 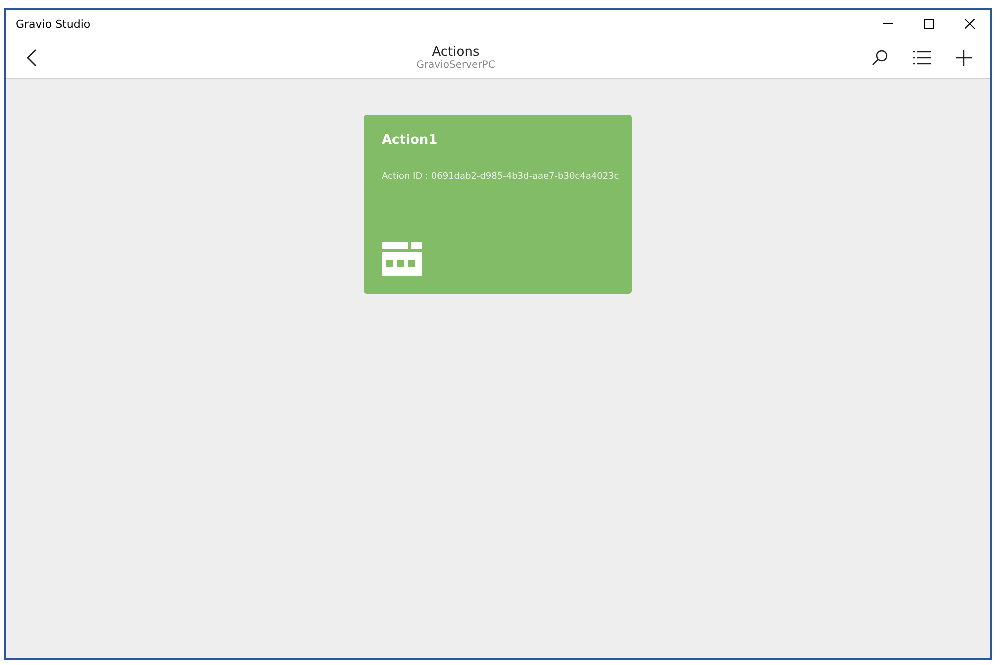 I want to click on card-title: Action1, so click(x=410, y=140).